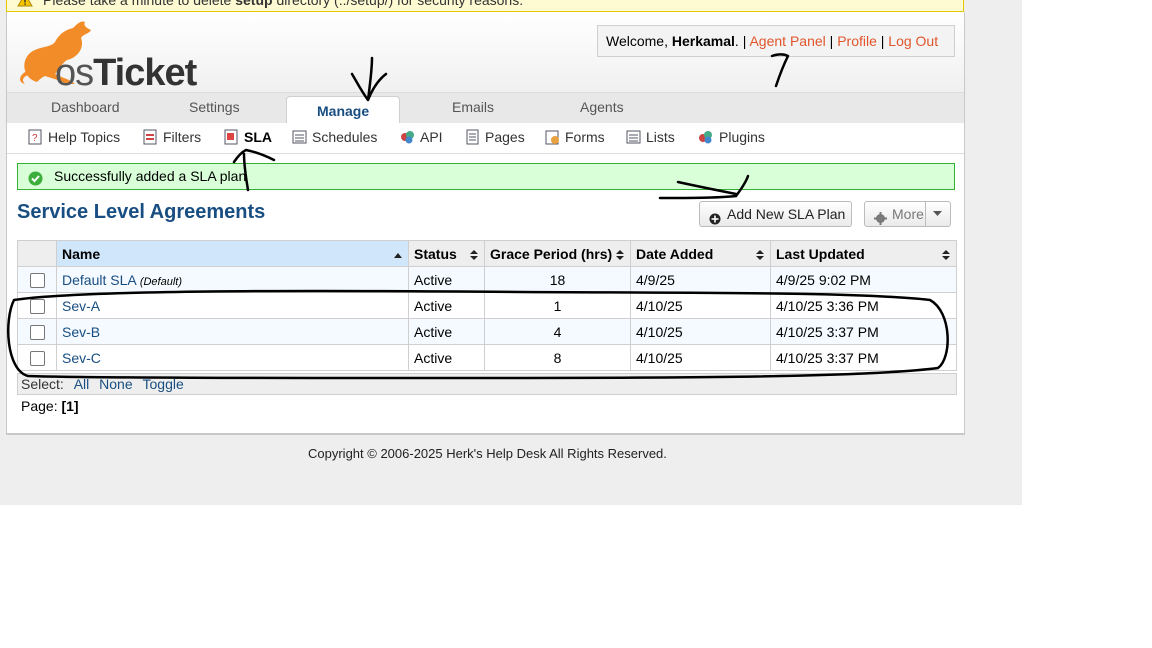  I want to click on last-updated-cell: 4/9/25 9:02 PM, so click(863, 279).